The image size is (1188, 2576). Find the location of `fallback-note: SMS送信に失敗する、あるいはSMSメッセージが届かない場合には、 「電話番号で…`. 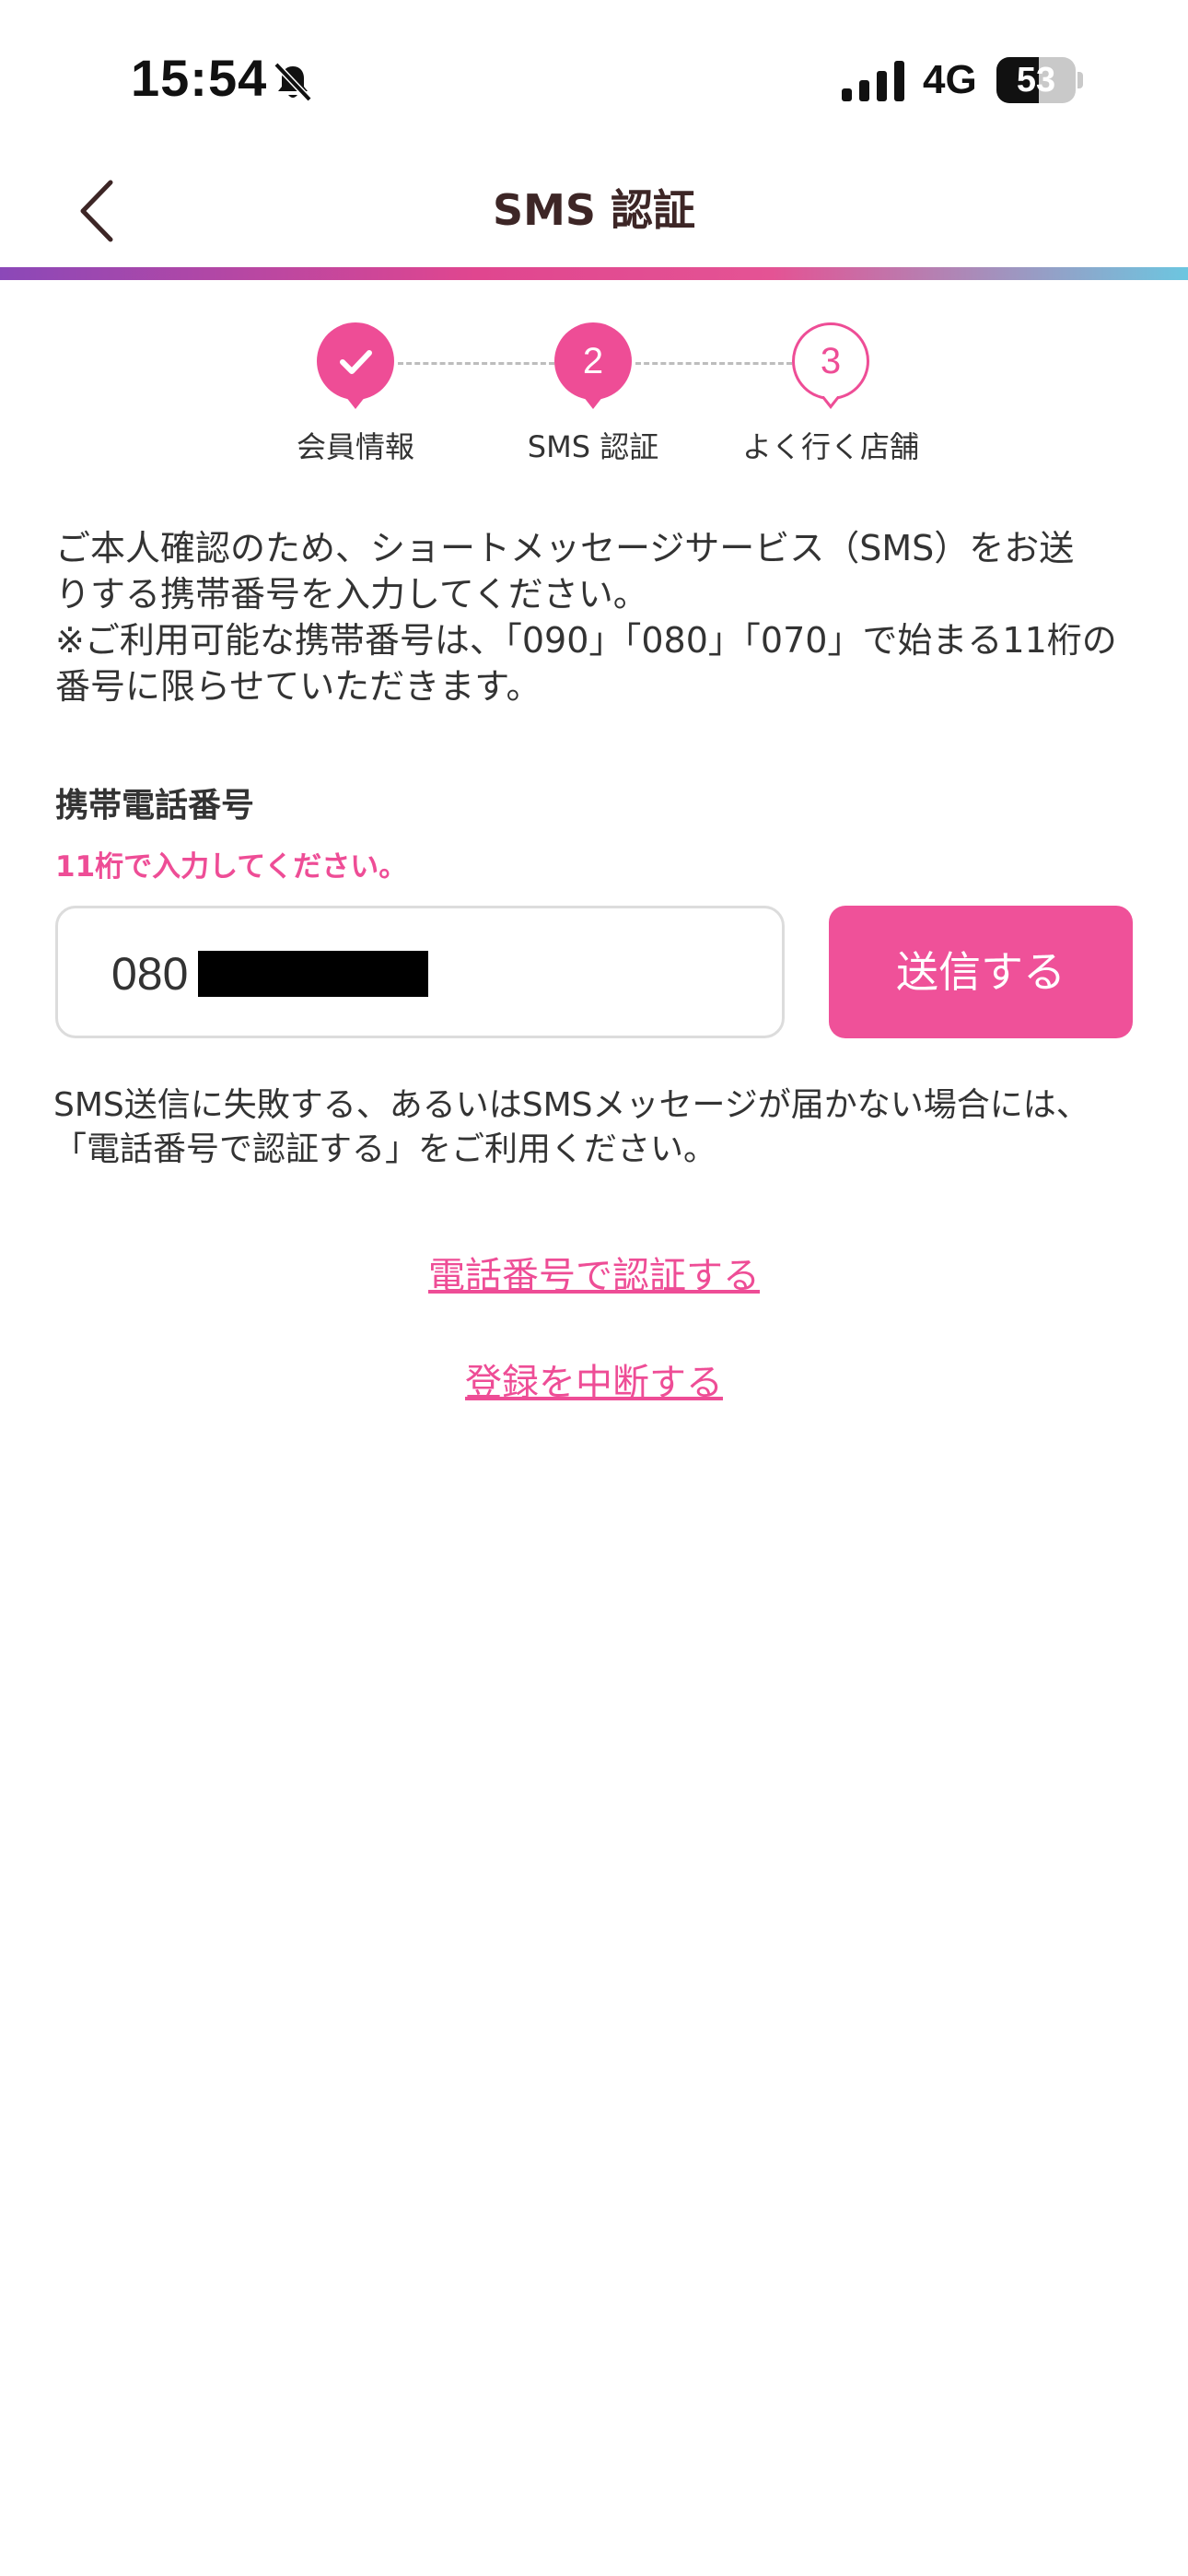

fallback-note: SMS送信に失敗する、あるいはSMSメッセージが届かない場合には、 「電話番号で… is located at coordinates (601, 1127).